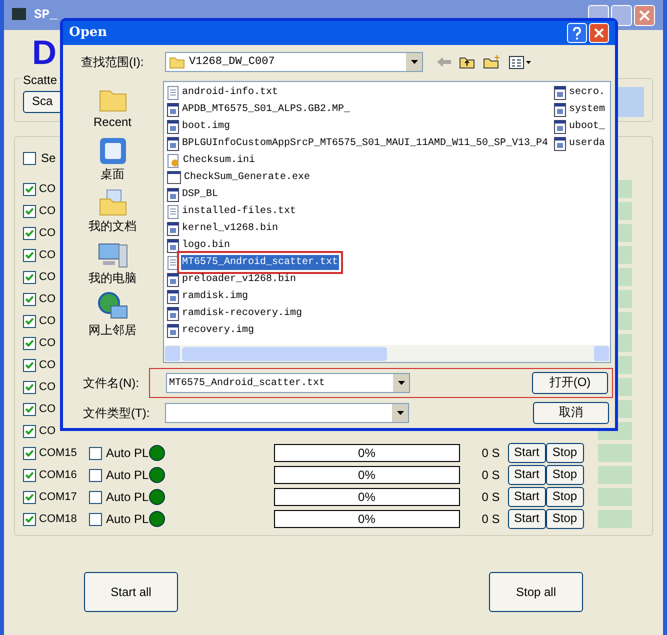  I want to click on cancel-button: 取消, so click(571, 413).